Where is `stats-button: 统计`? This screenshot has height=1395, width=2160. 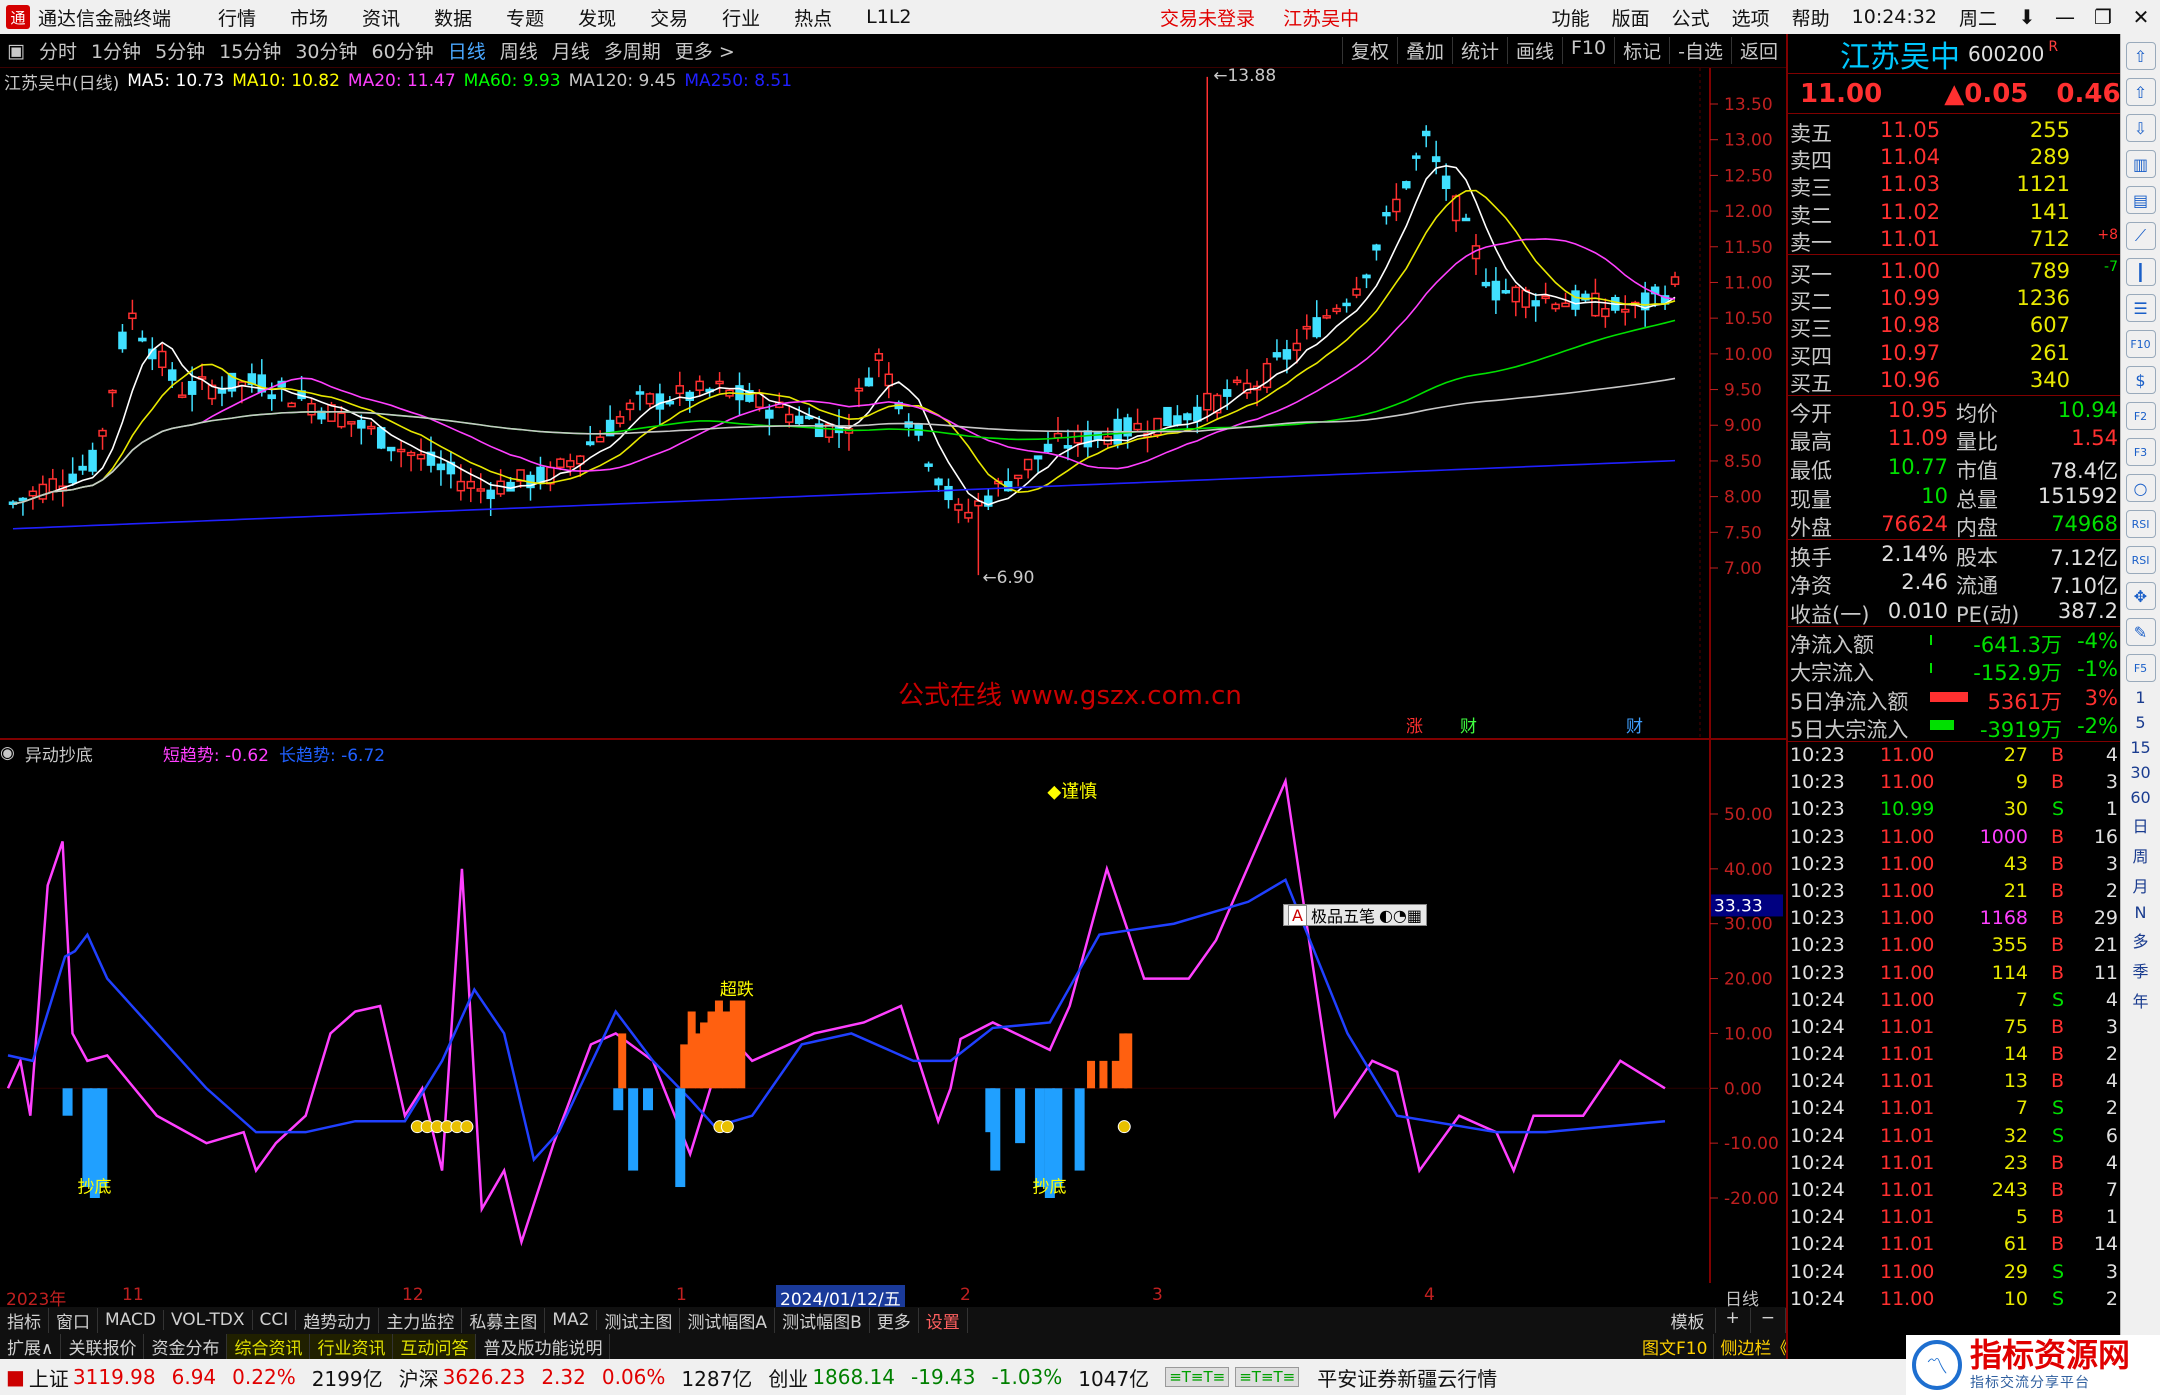
stats-button: 统计 is located at coordinates (1479, 50).